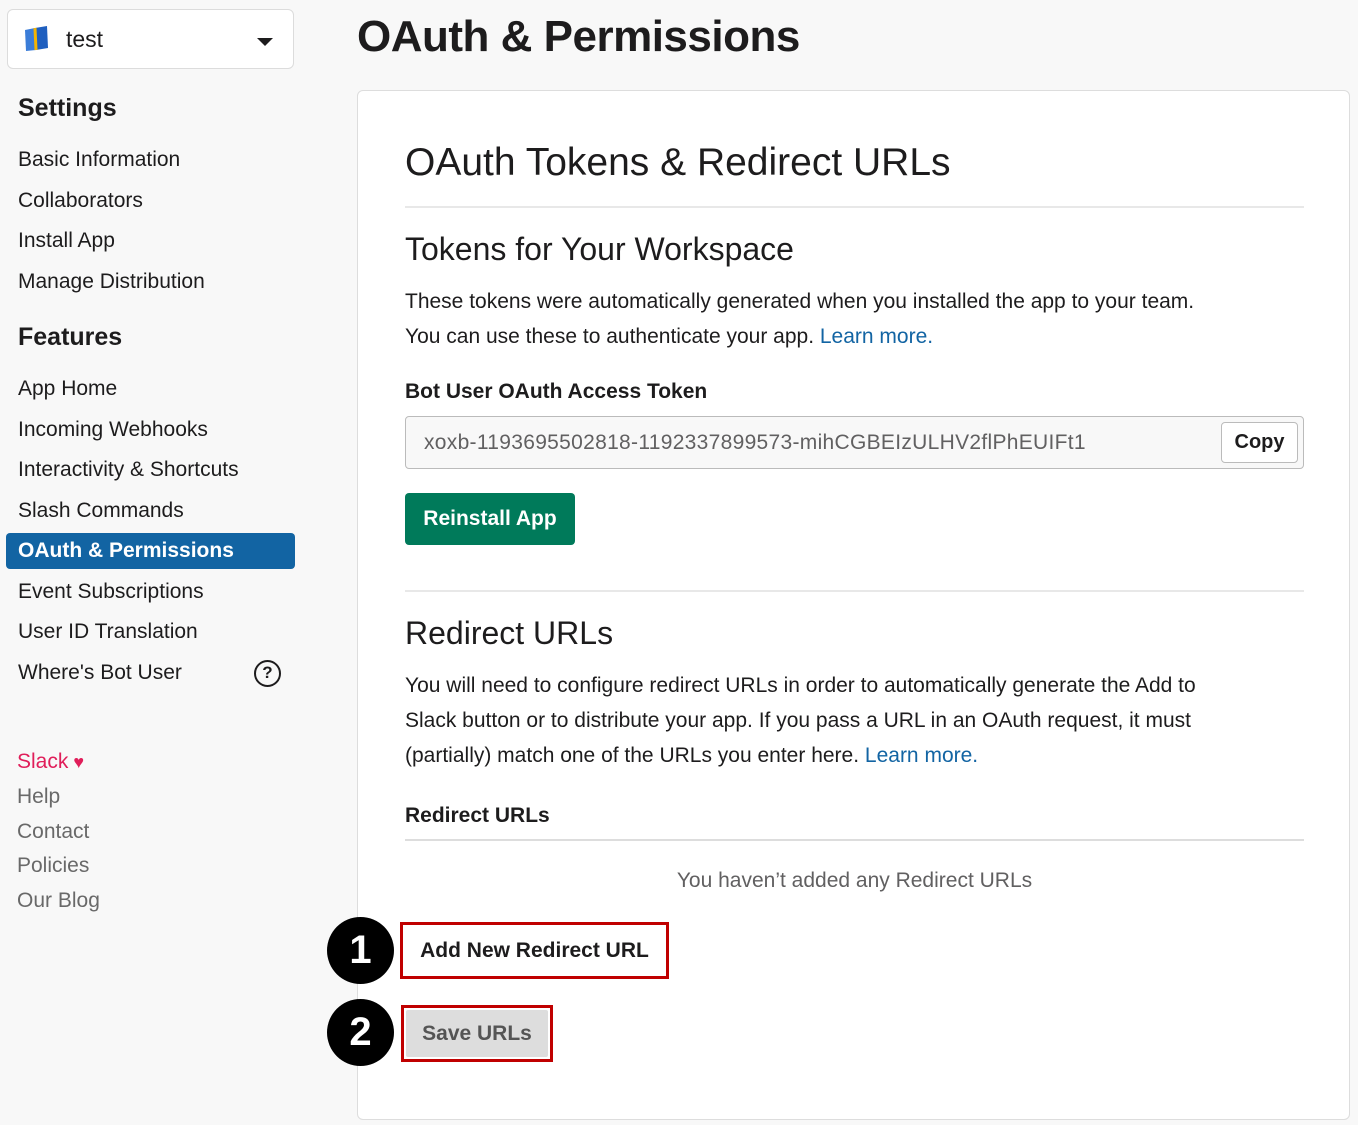 Image resolution: width=1358 pixels, height=1125 pixels. I want to click on bot-token-label: Bot User OAuth Access Token, so click(556, 391).